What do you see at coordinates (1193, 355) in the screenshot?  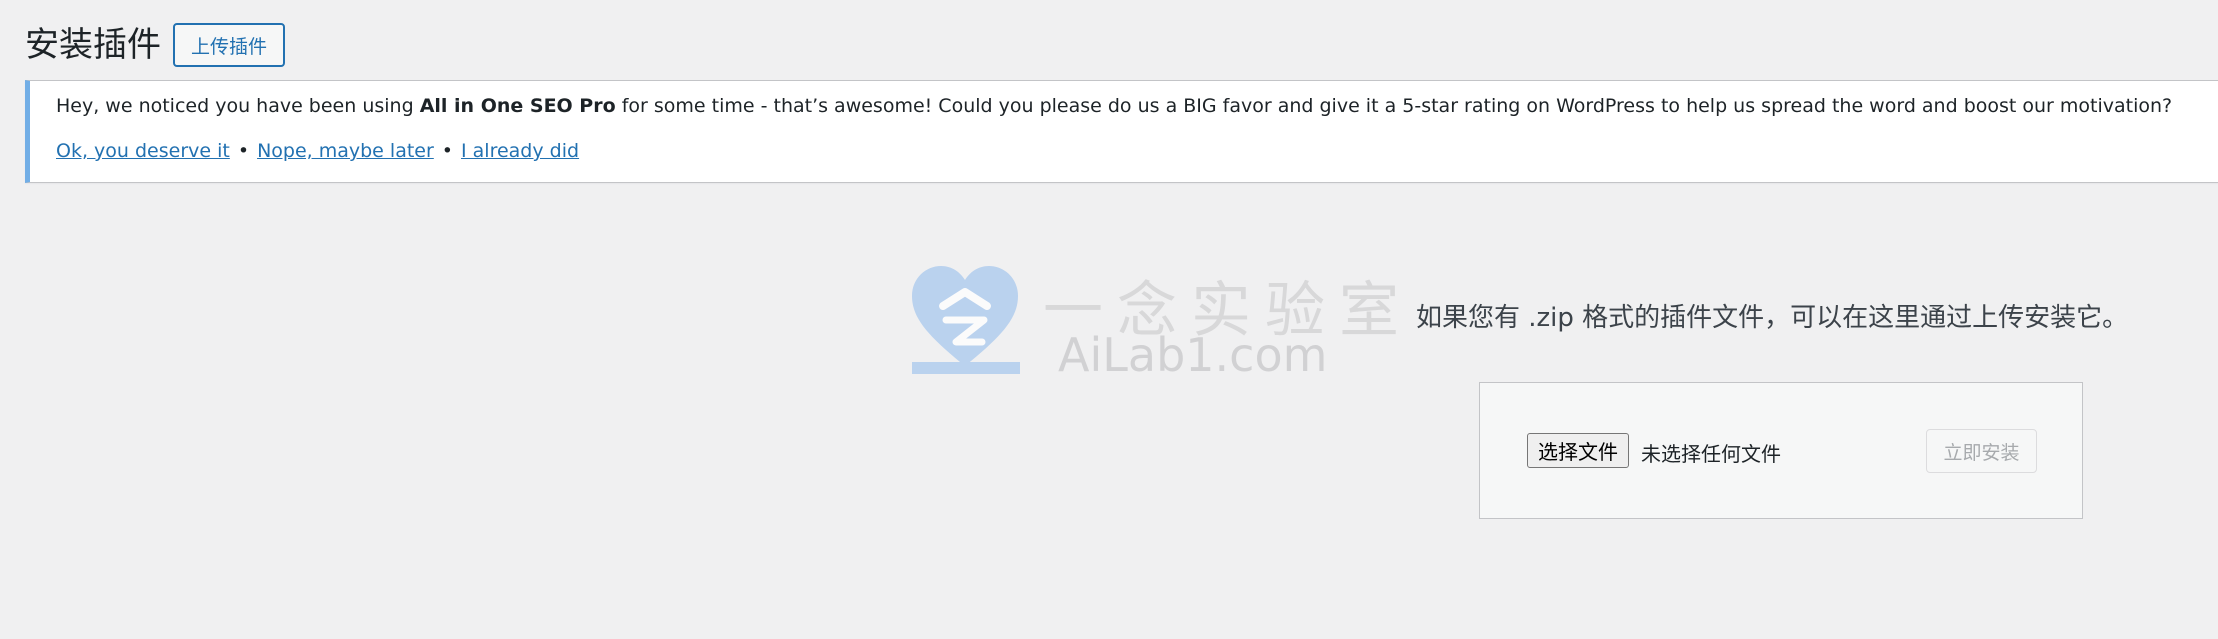 I see `watermark-text-en: AiLab1.com` at bounding box center [1193, 355].